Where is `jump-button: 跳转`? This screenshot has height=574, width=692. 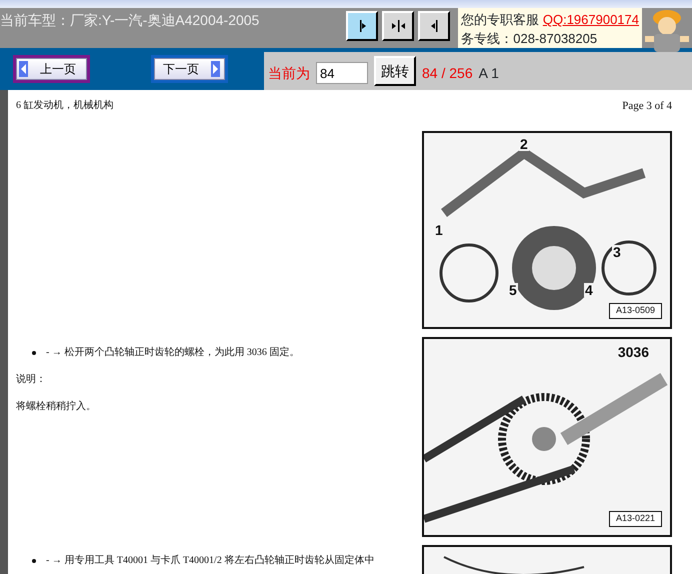
jump-button: 跳转 is located at coordinates (395, 71).